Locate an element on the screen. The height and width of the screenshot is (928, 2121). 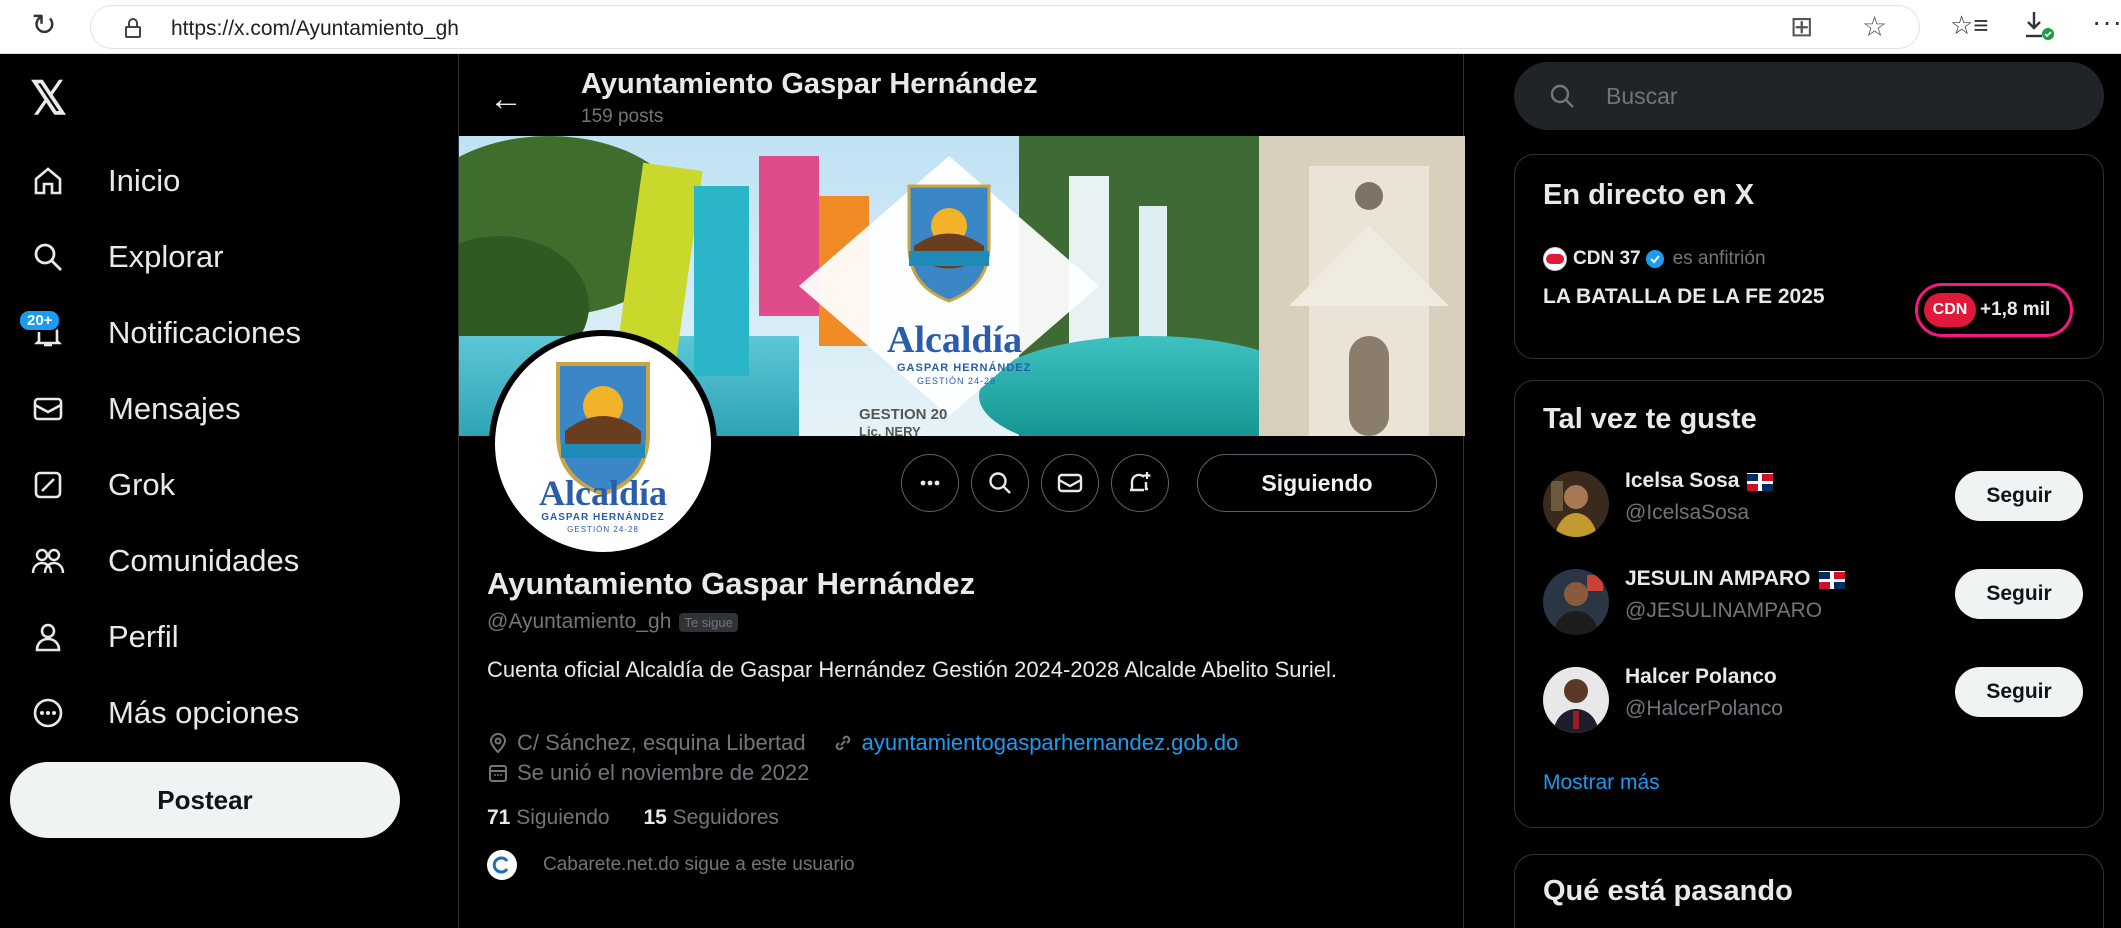
show-more-link: Mostrar más is located at coordinates (1601, 783).